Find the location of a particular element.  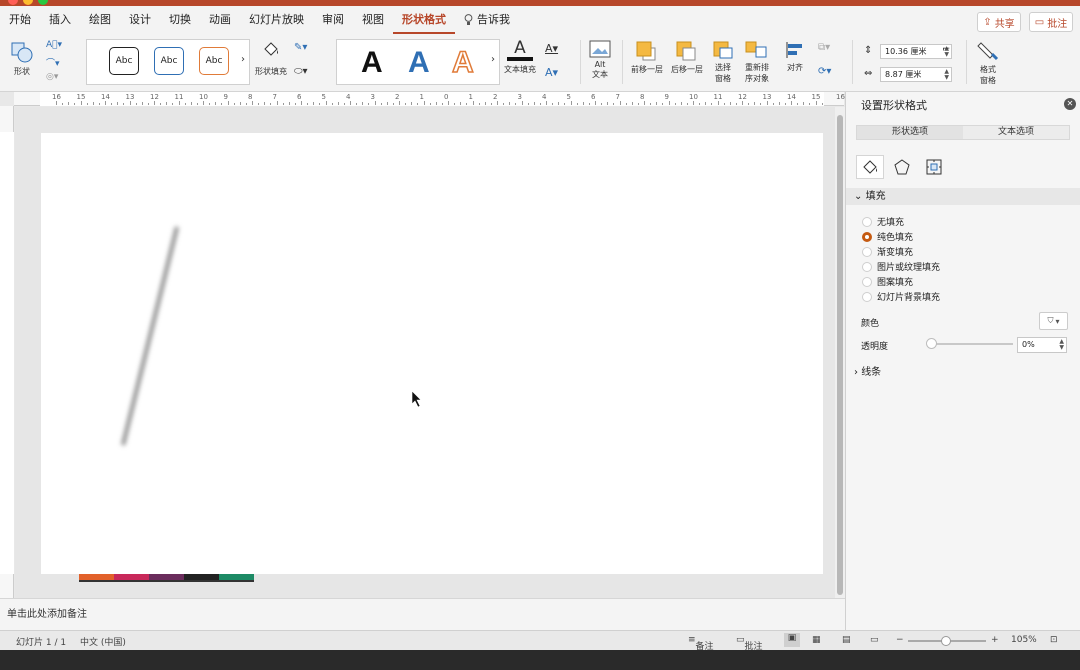

width-stepper: ▲ ▼ is located at coordinates (946, 75).